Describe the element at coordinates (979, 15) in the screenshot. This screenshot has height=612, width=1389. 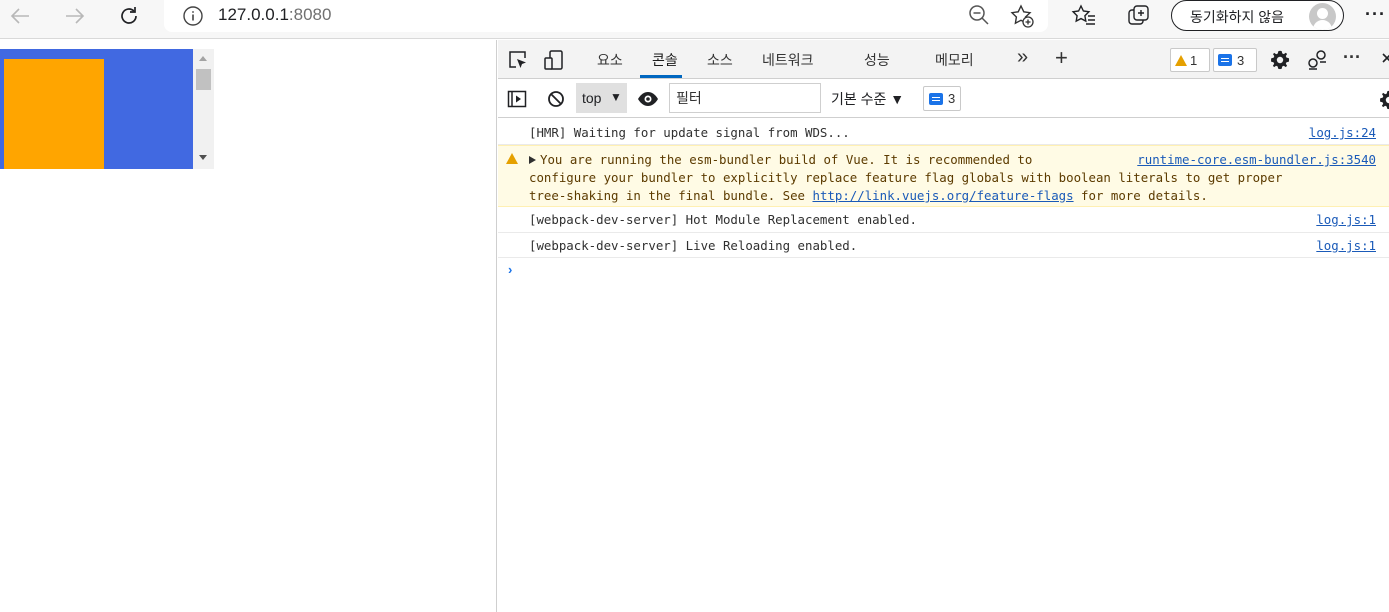
I see `zoom-out-icon` at that location.